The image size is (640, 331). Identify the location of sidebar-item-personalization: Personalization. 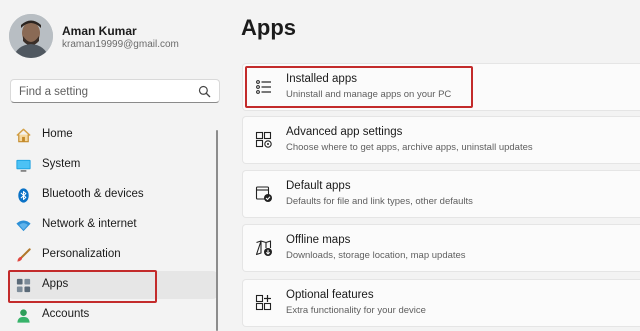
(113, 255).